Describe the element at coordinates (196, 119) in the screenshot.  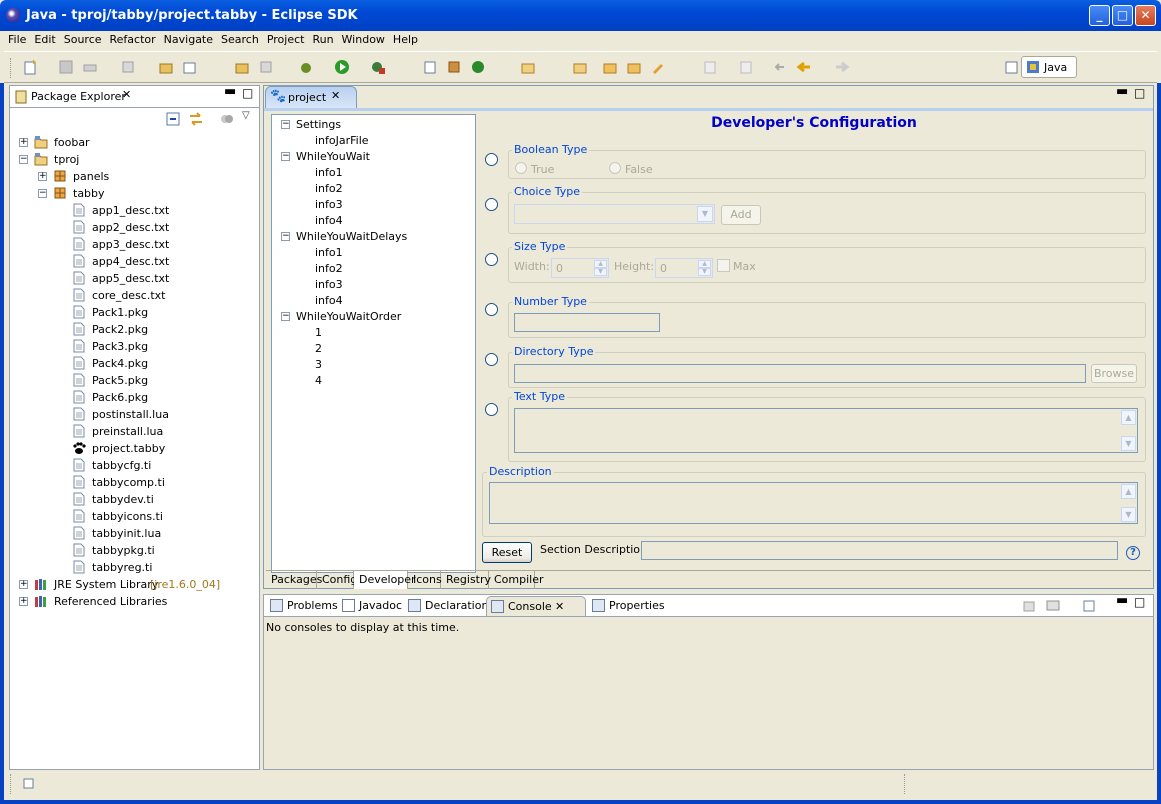
I see `link-editor-icon` at that location.